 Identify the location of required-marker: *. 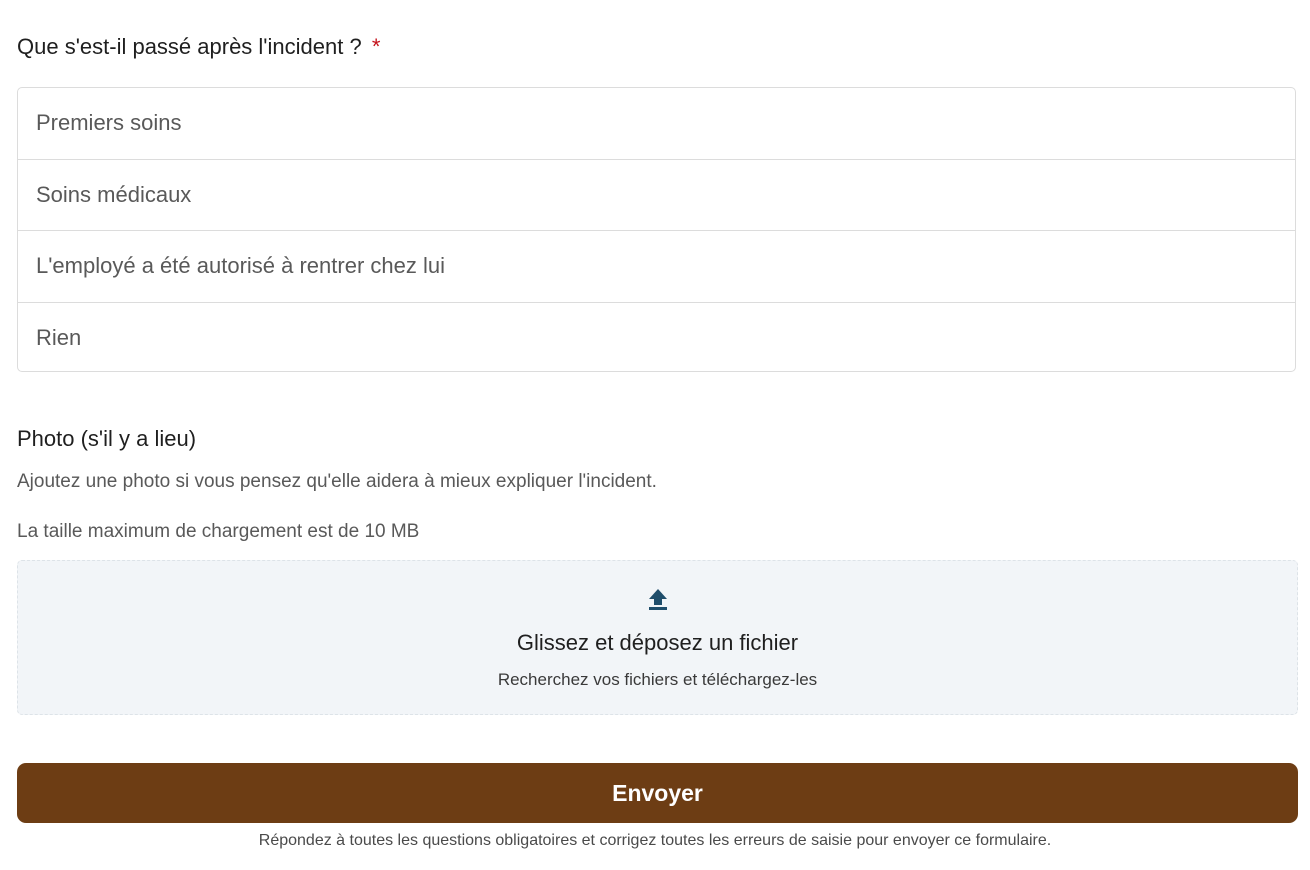
(376, 46).